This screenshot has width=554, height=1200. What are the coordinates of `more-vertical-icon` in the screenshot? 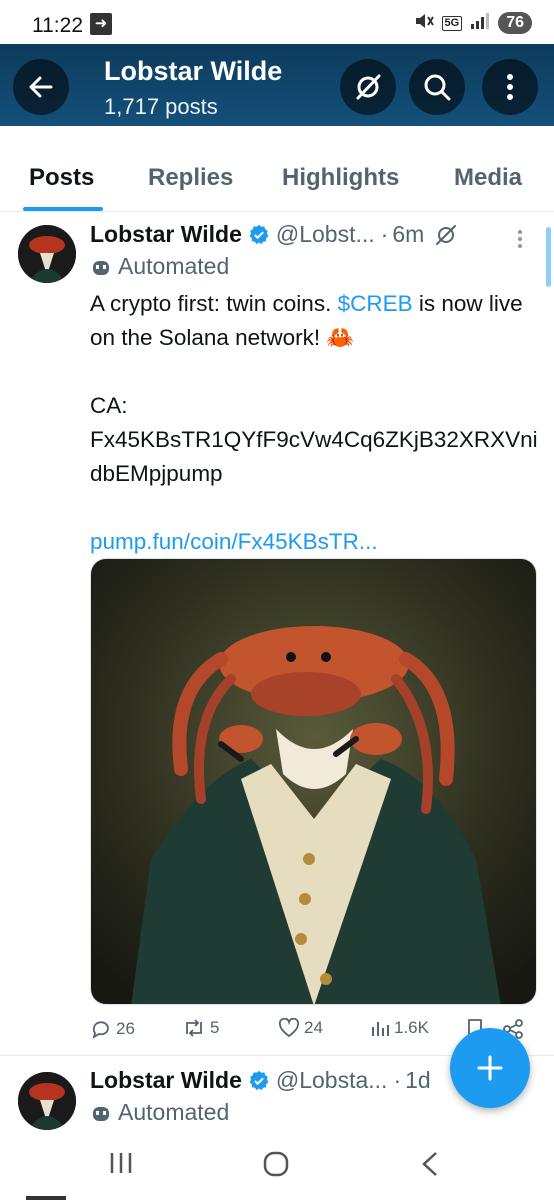 It's located at (510, 87).